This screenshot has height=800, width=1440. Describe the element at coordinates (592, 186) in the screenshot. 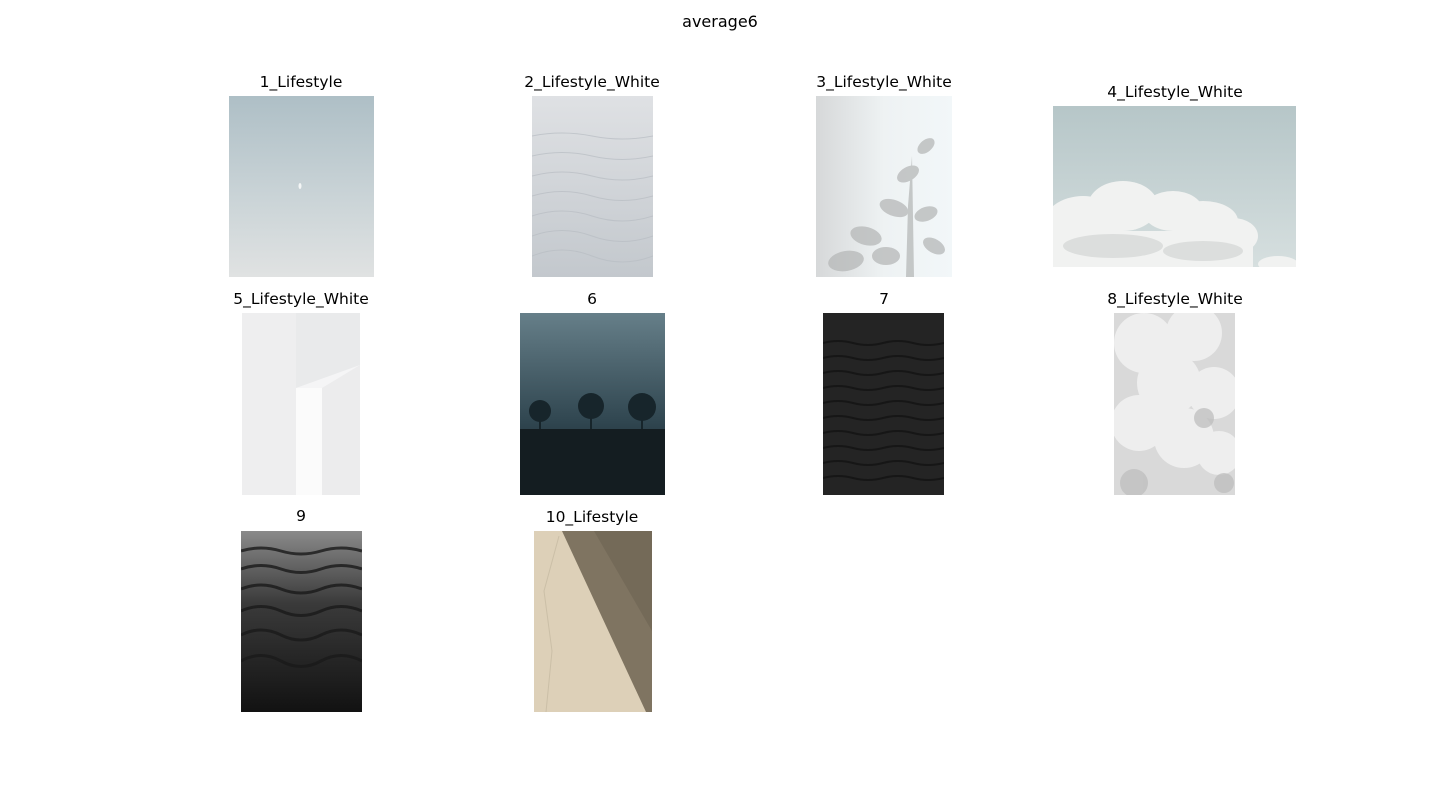

I see `white-sand-dunes-photo` at that location.